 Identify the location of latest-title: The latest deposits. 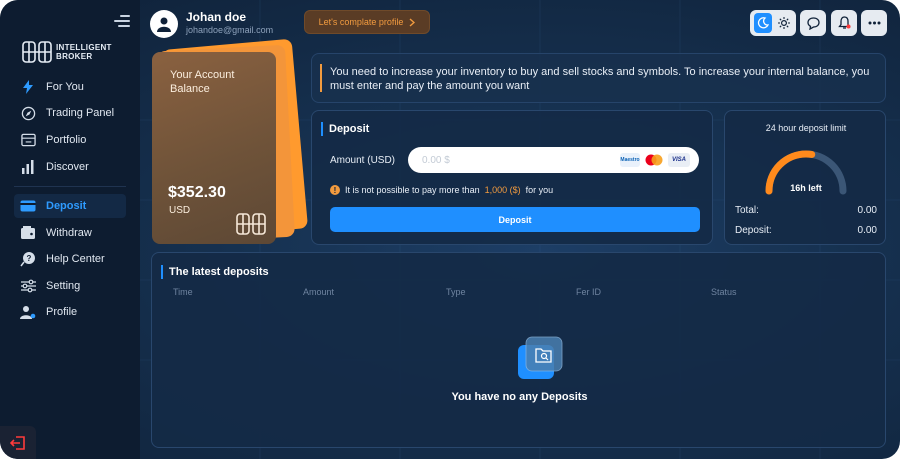
(219, 272).